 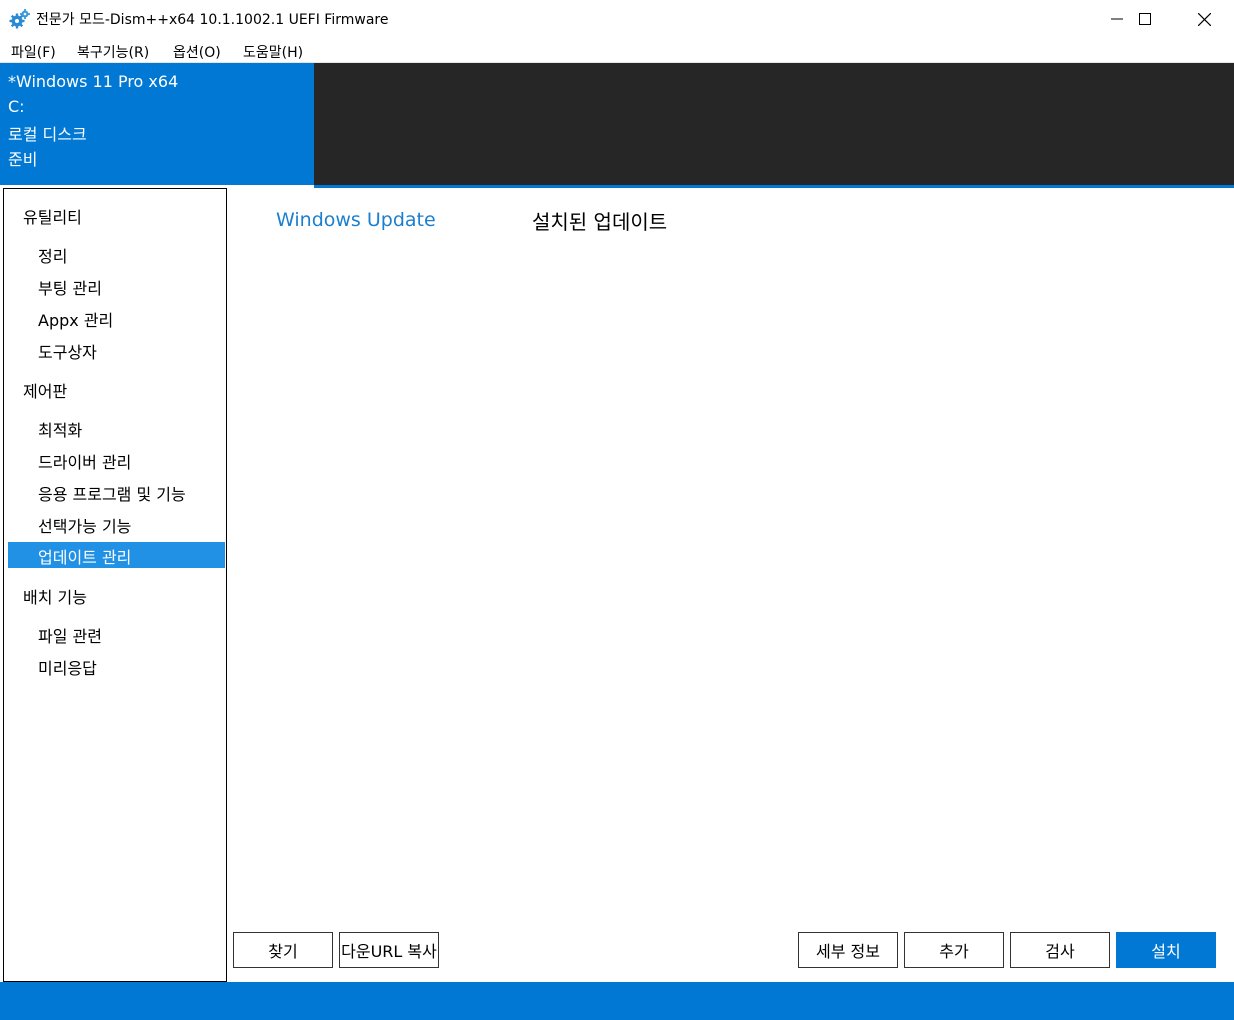 What do you see at coordinates (273, 52) in the screenshot?
I see `menu-help: 도움말(H)` at bounding box center [273, 52].